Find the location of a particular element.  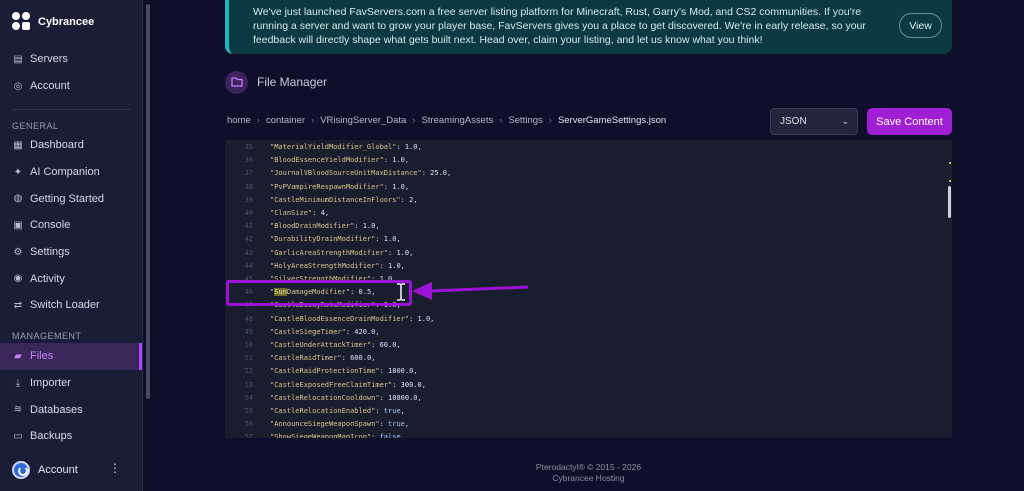

sidebar-item-activity: ◉ Activity is located at coordinates (71, 278).